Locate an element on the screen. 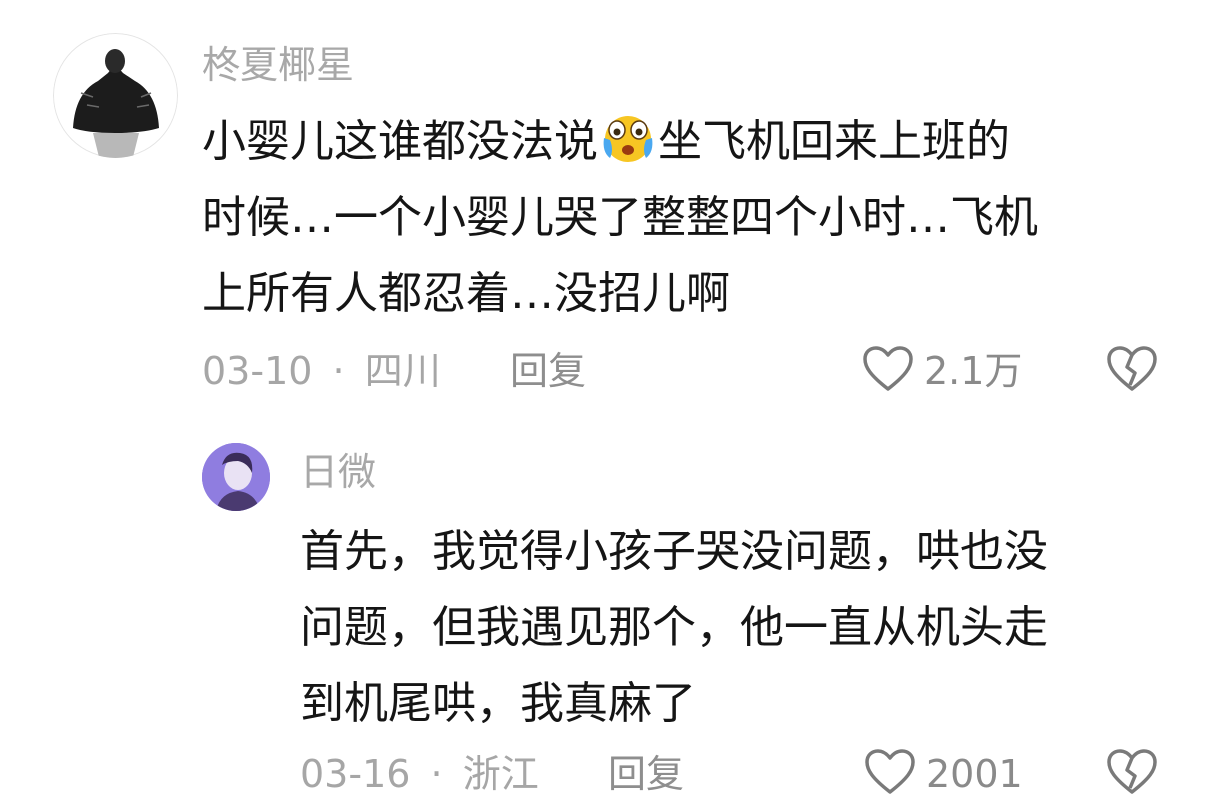  comment-text: 时候…一个小婴儿哭了整整四个小时…飞机 is located at coordinates (620, 217).